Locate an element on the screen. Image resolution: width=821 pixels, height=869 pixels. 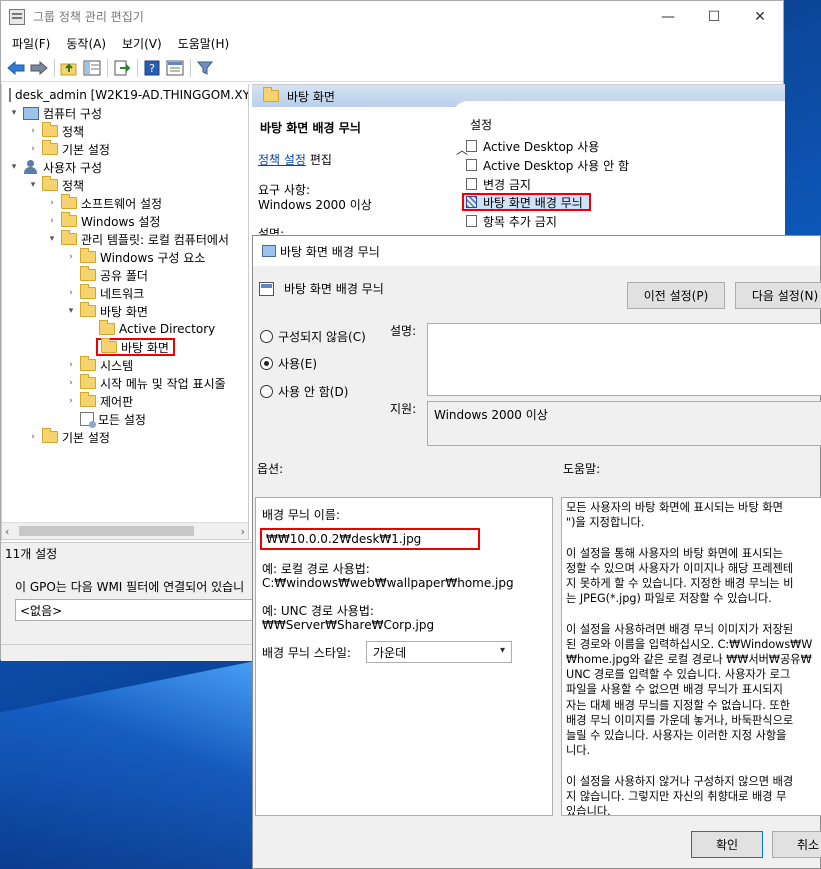
dialog-subtitle: 바탕 화면 배경 무늬 is located at coordinates (321, 288).